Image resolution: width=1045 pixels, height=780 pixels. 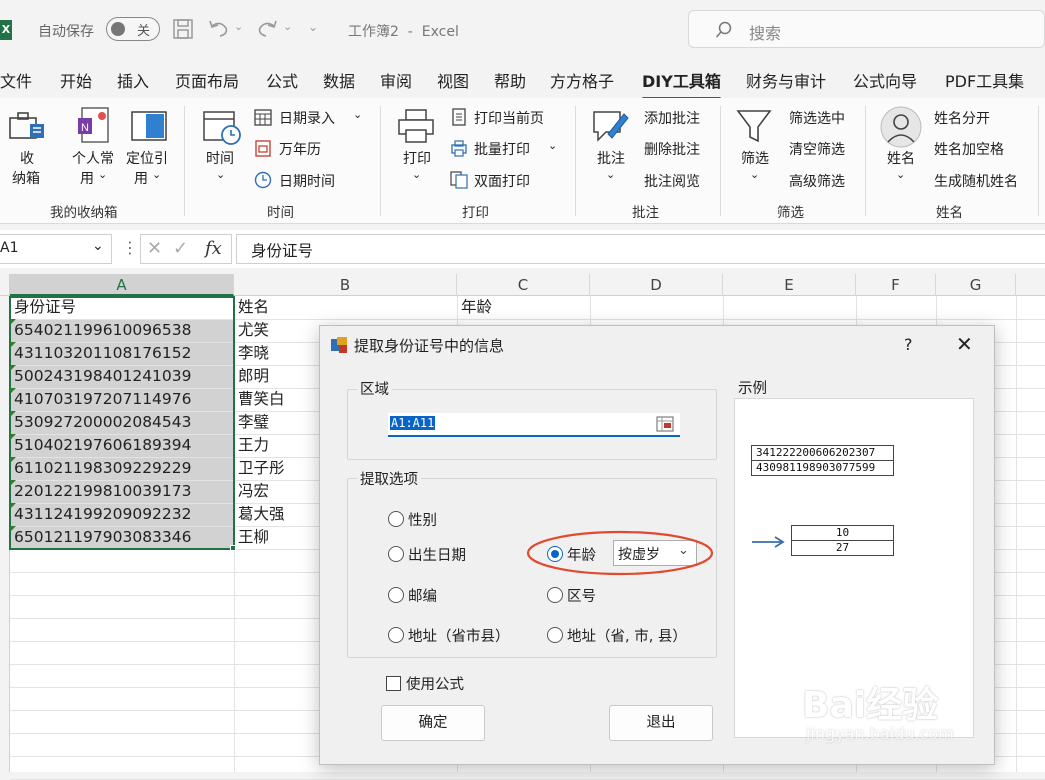 What do you see at coordinates (26, 178) in the screenshot?
I see `storage-box-label-2: 纳箱` at bounding box center [26, 178].